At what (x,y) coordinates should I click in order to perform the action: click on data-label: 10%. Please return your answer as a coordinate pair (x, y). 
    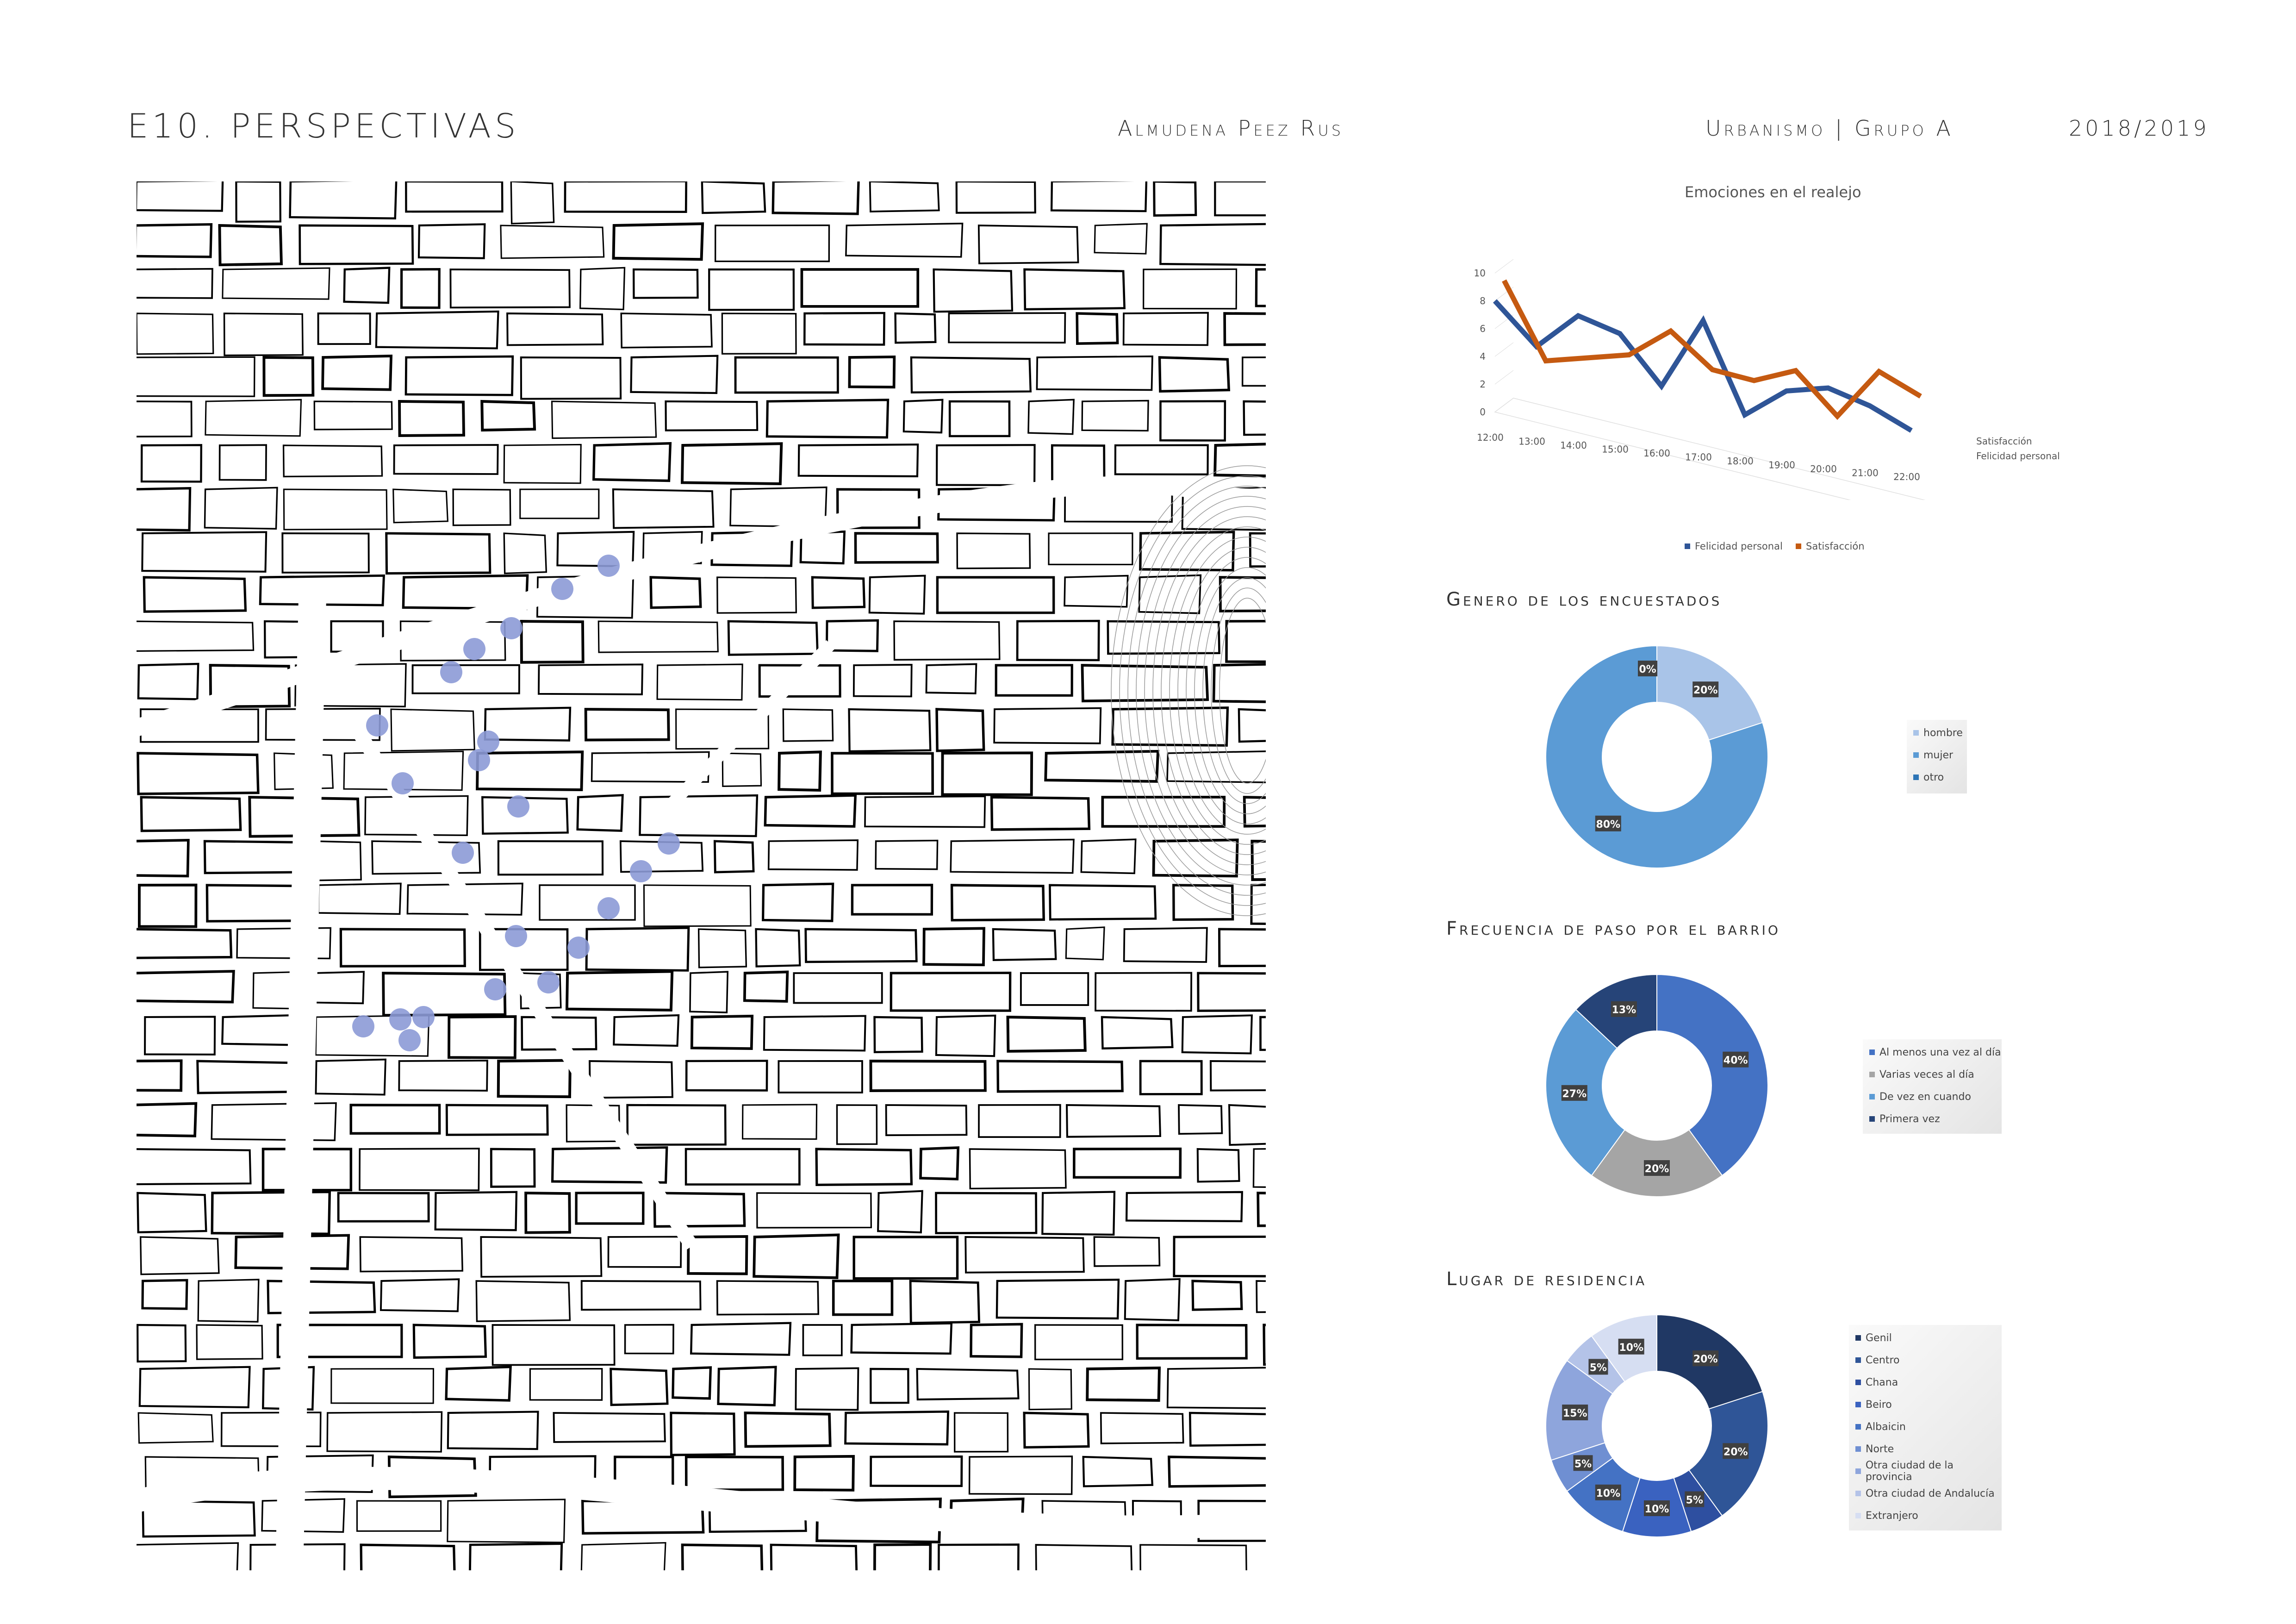
    Looking at the image, I should click on (1657, 1509).